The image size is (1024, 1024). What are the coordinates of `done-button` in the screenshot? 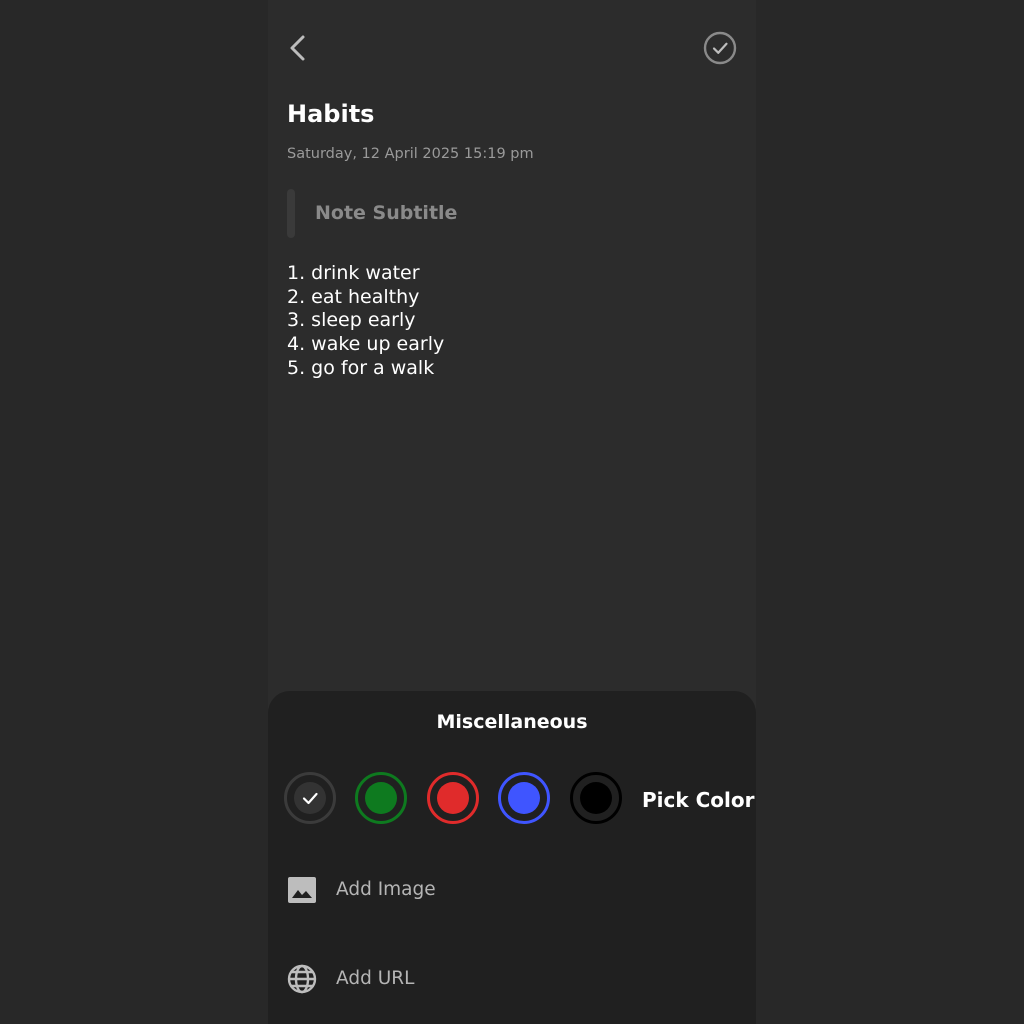 It's located at (720, 48).